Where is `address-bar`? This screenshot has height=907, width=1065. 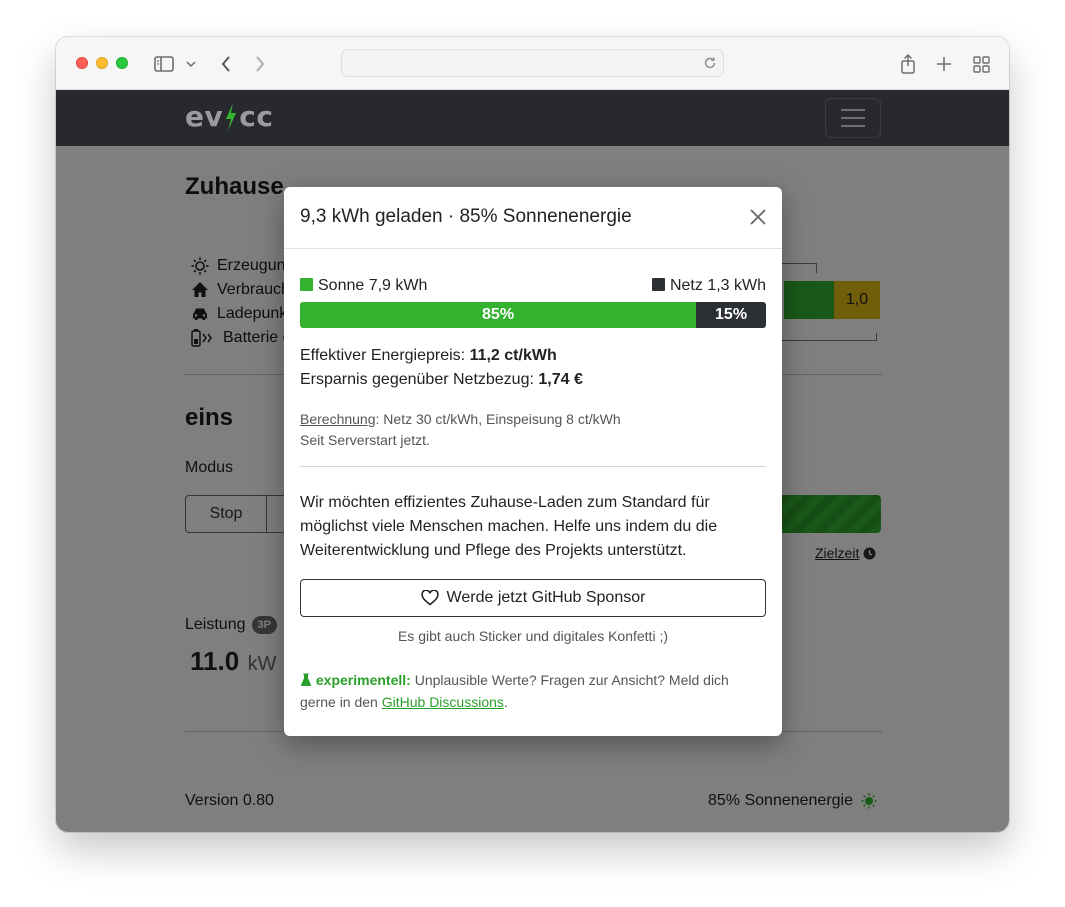
address-bar is located at coordinates (532, 63).